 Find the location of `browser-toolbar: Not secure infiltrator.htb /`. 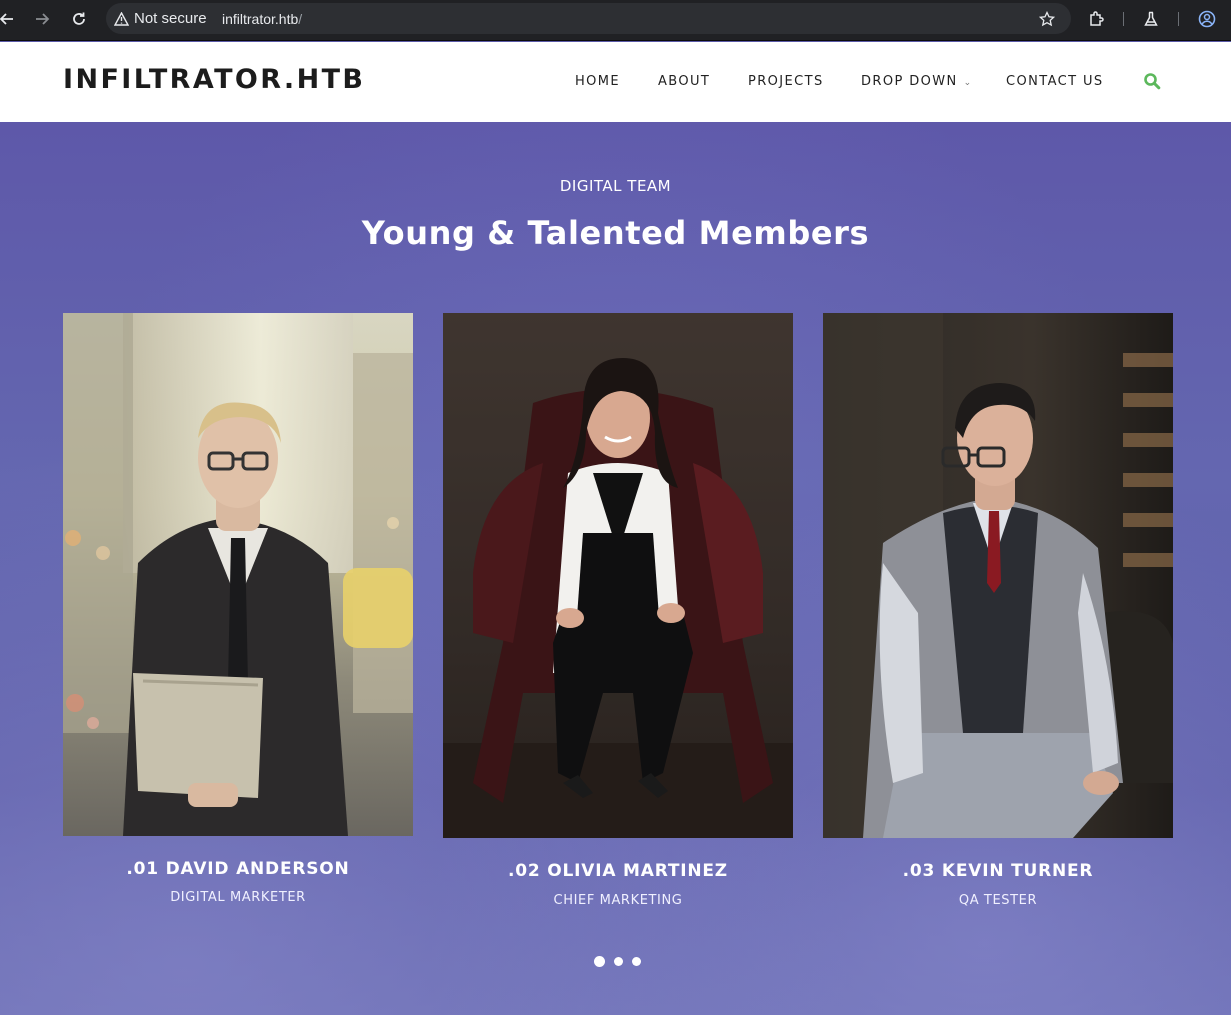

browser-toolbar: Not secure infiltrator.htb / is located at coordinates (615, 20).